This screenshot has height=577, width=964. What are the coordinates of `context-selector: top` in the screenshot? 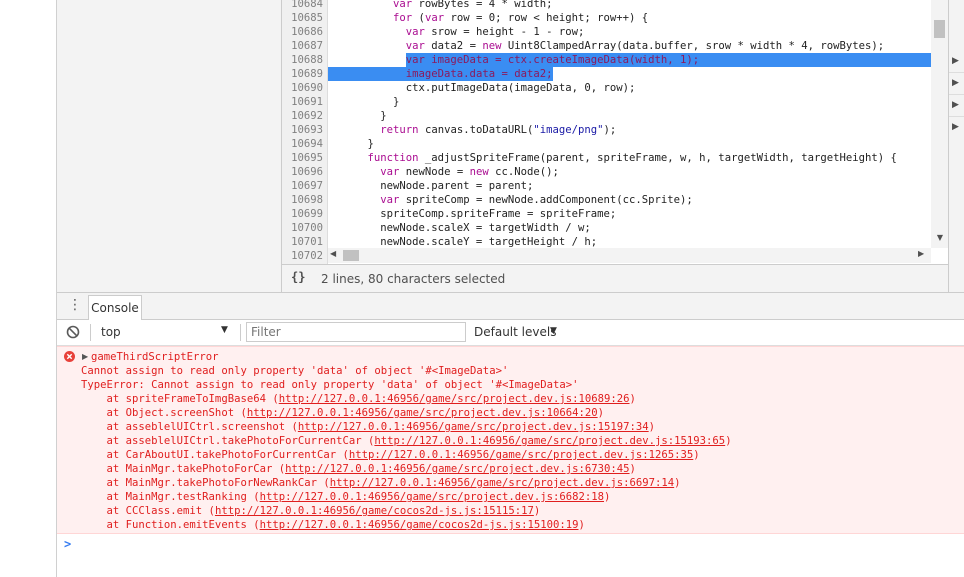 It's located at (166, 332).